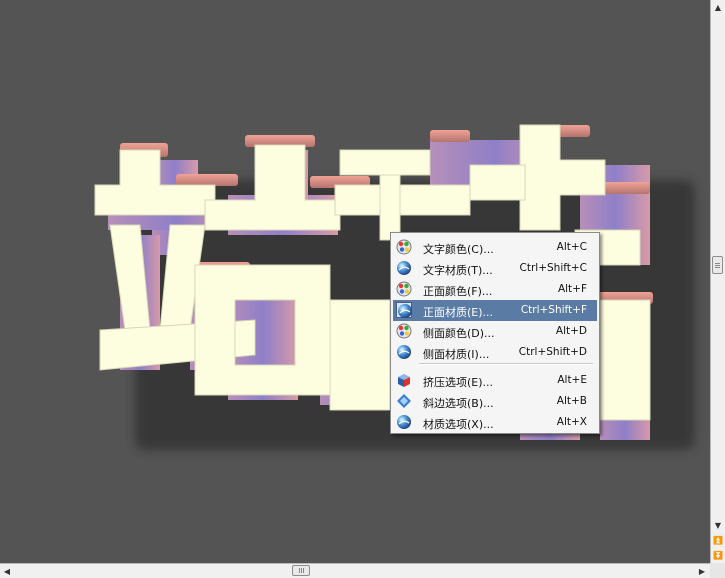  I want to click on menu-item-shortcut: Alt+D, so click(571, 331).